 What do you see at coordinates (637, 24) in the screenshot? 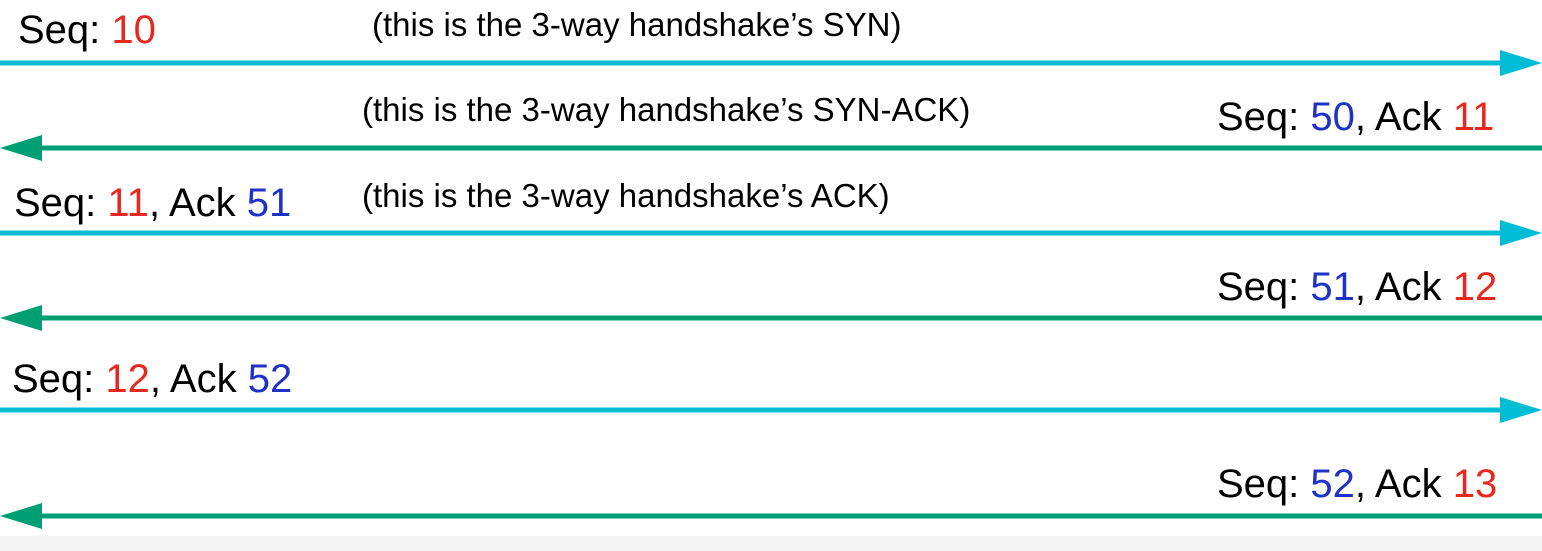
I see `message-note-1: (this is the 3-way handshake’s SYN)` at bounding box center [637, 24].